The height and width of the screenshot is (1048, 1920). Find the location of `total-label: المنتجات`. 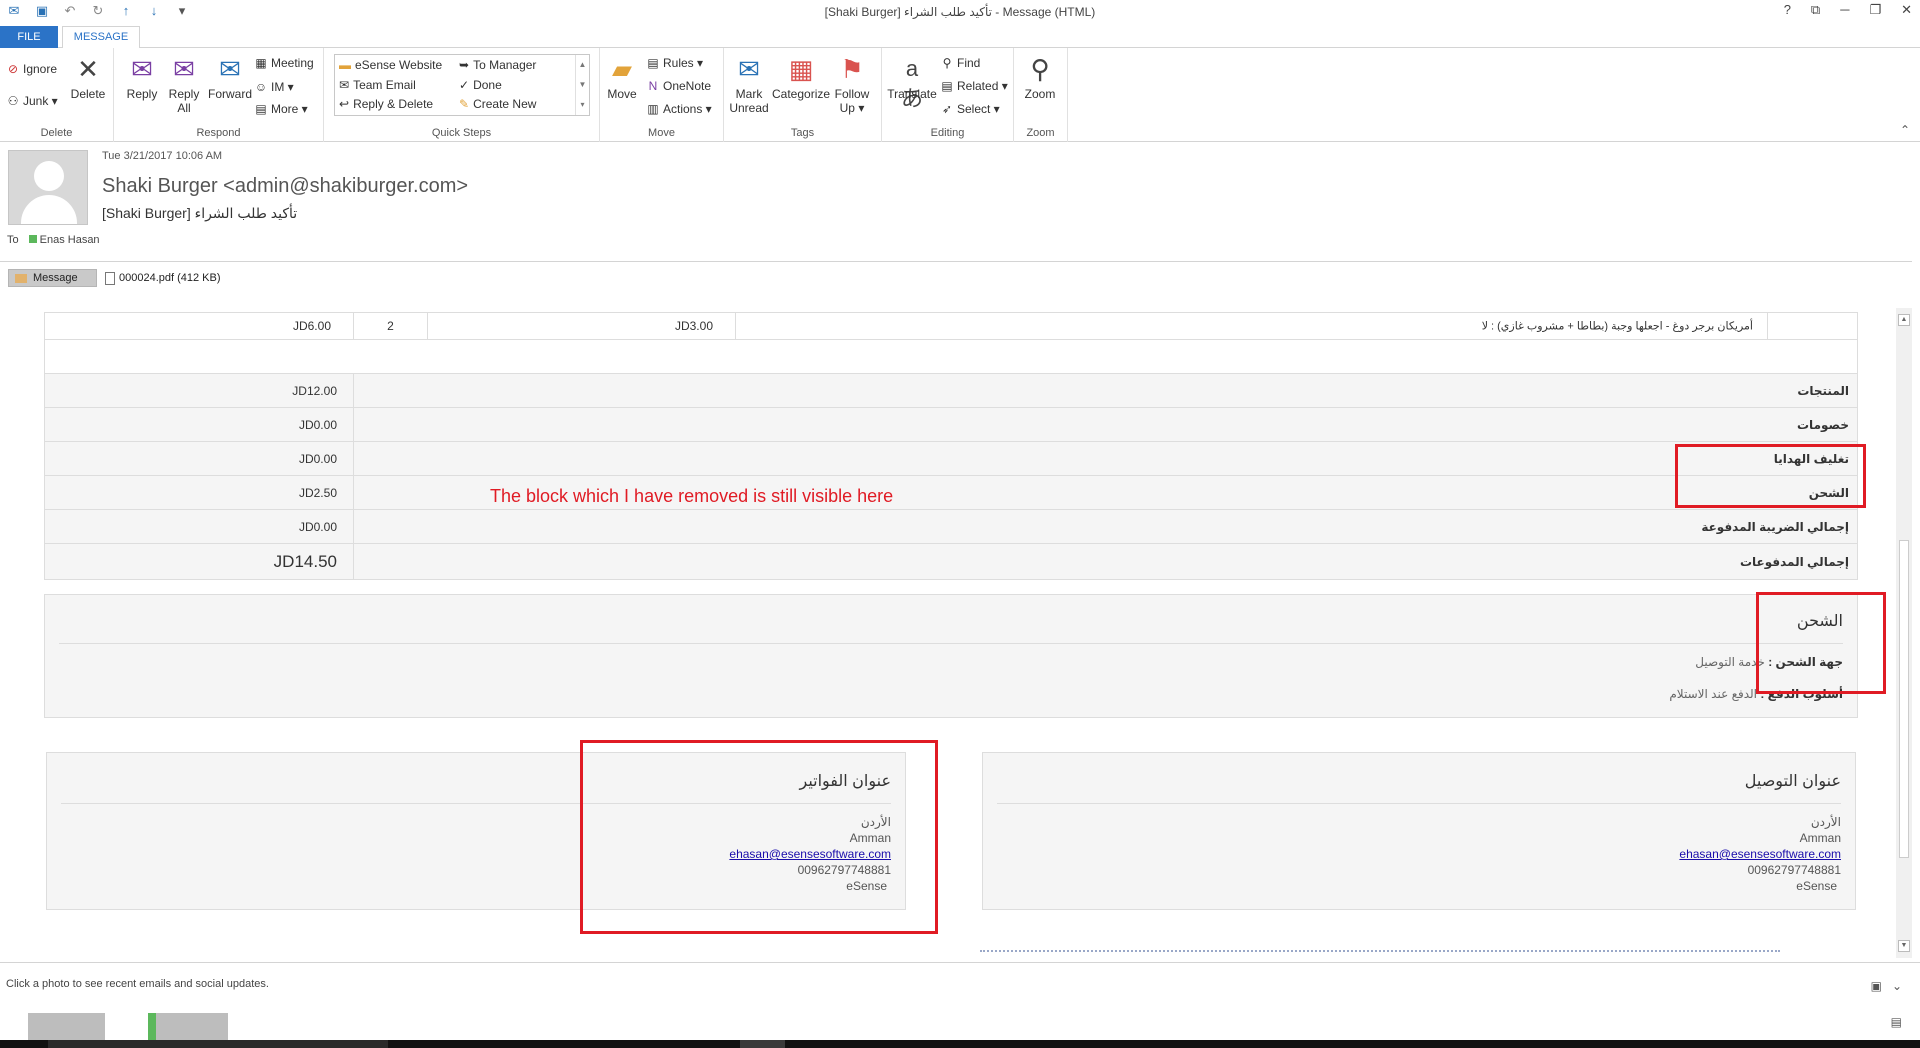

total-label: المنتجات is located at coordinates (1823, 390).